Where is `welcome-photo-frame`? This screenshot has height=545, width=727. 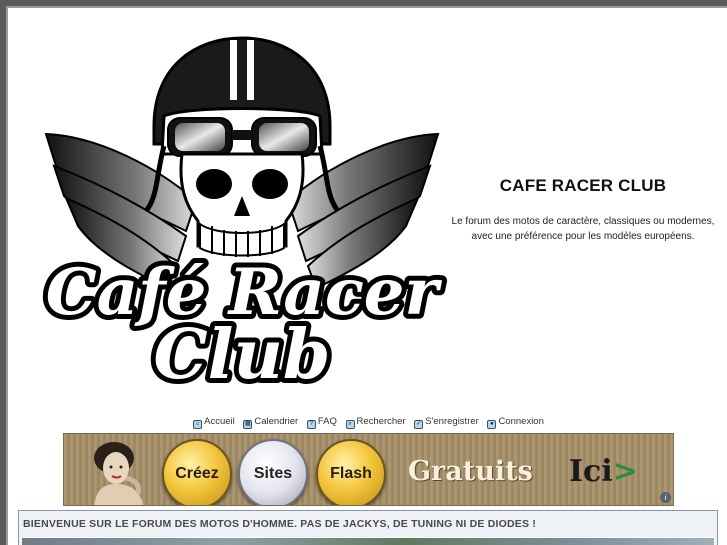
welcome-photo-frame is located at coordinates (368, 541).